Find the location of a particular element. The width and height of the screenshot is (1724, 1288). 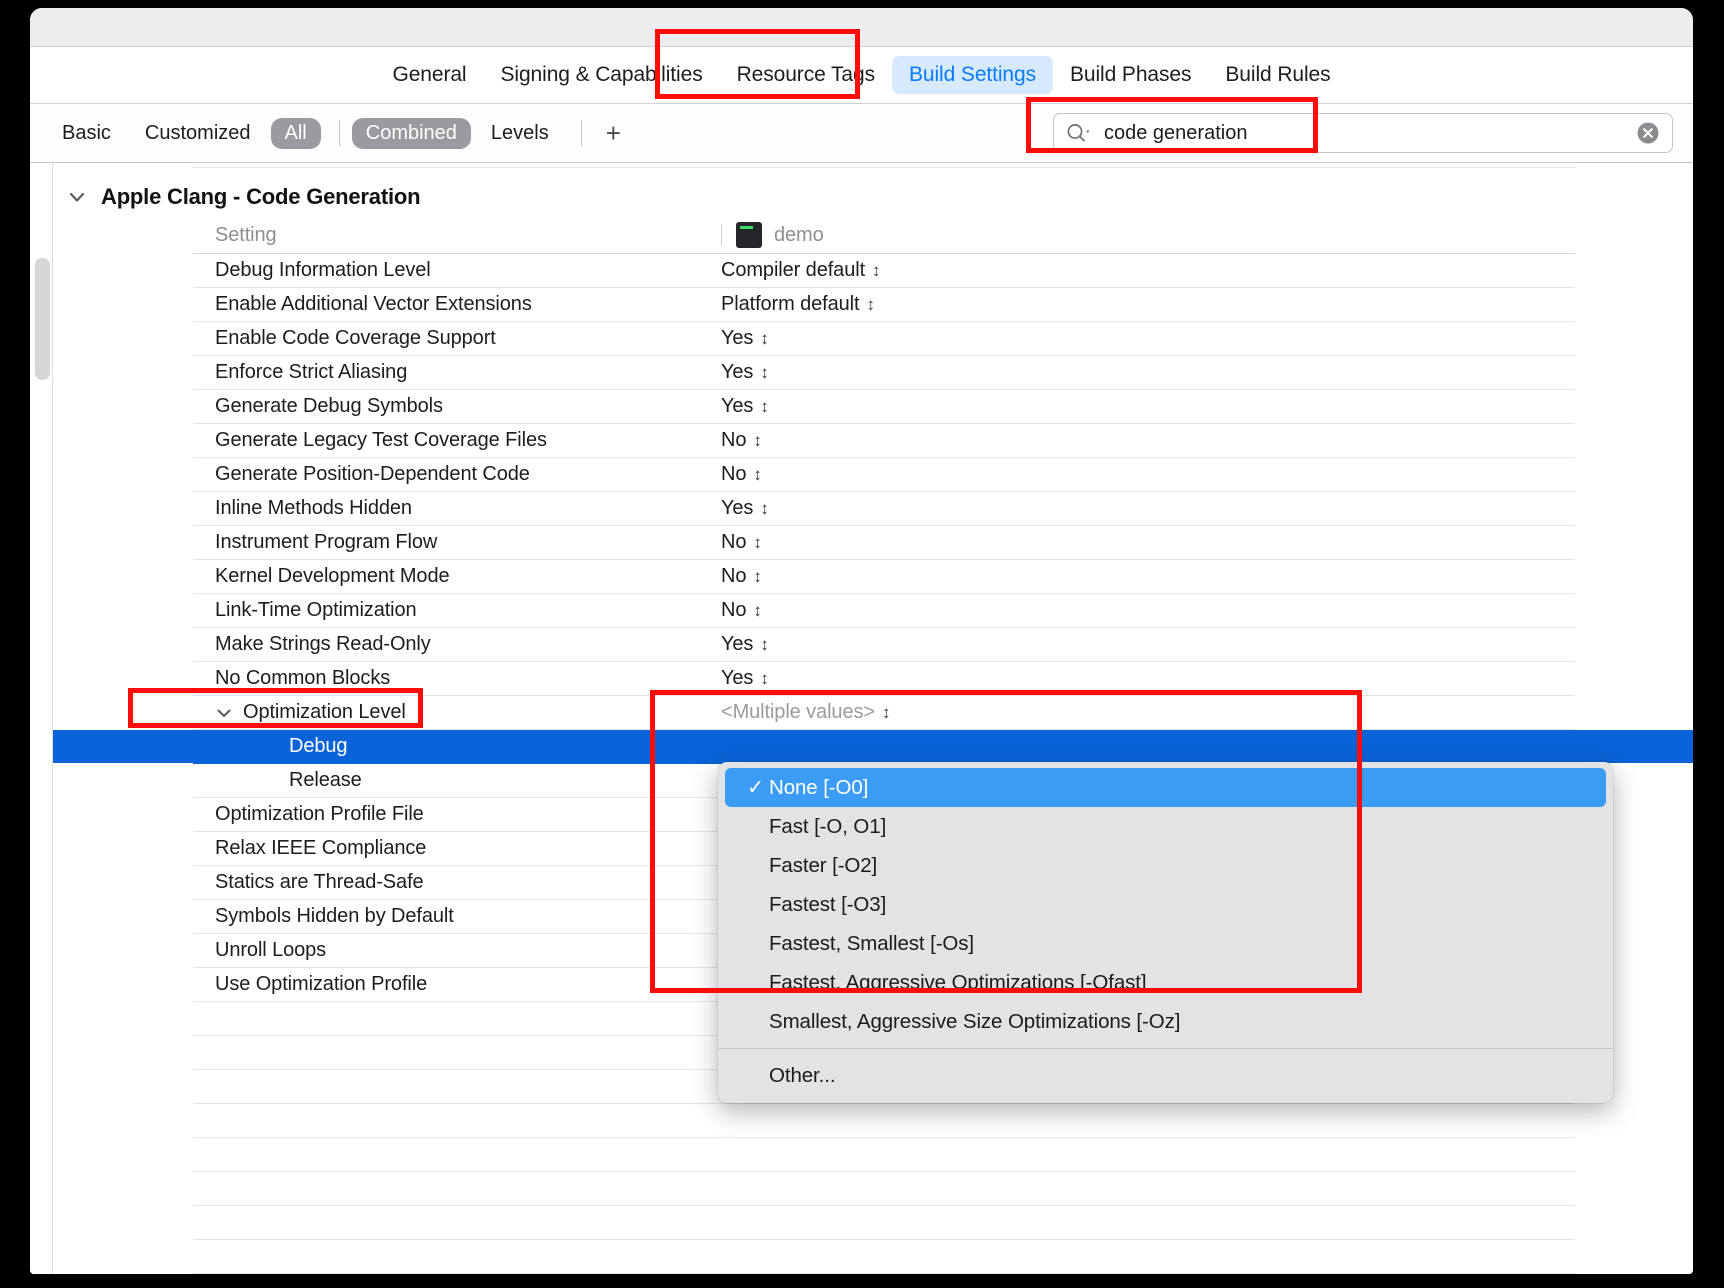

tab-build-settings: Build Settings is located at coordinates (972, 75).